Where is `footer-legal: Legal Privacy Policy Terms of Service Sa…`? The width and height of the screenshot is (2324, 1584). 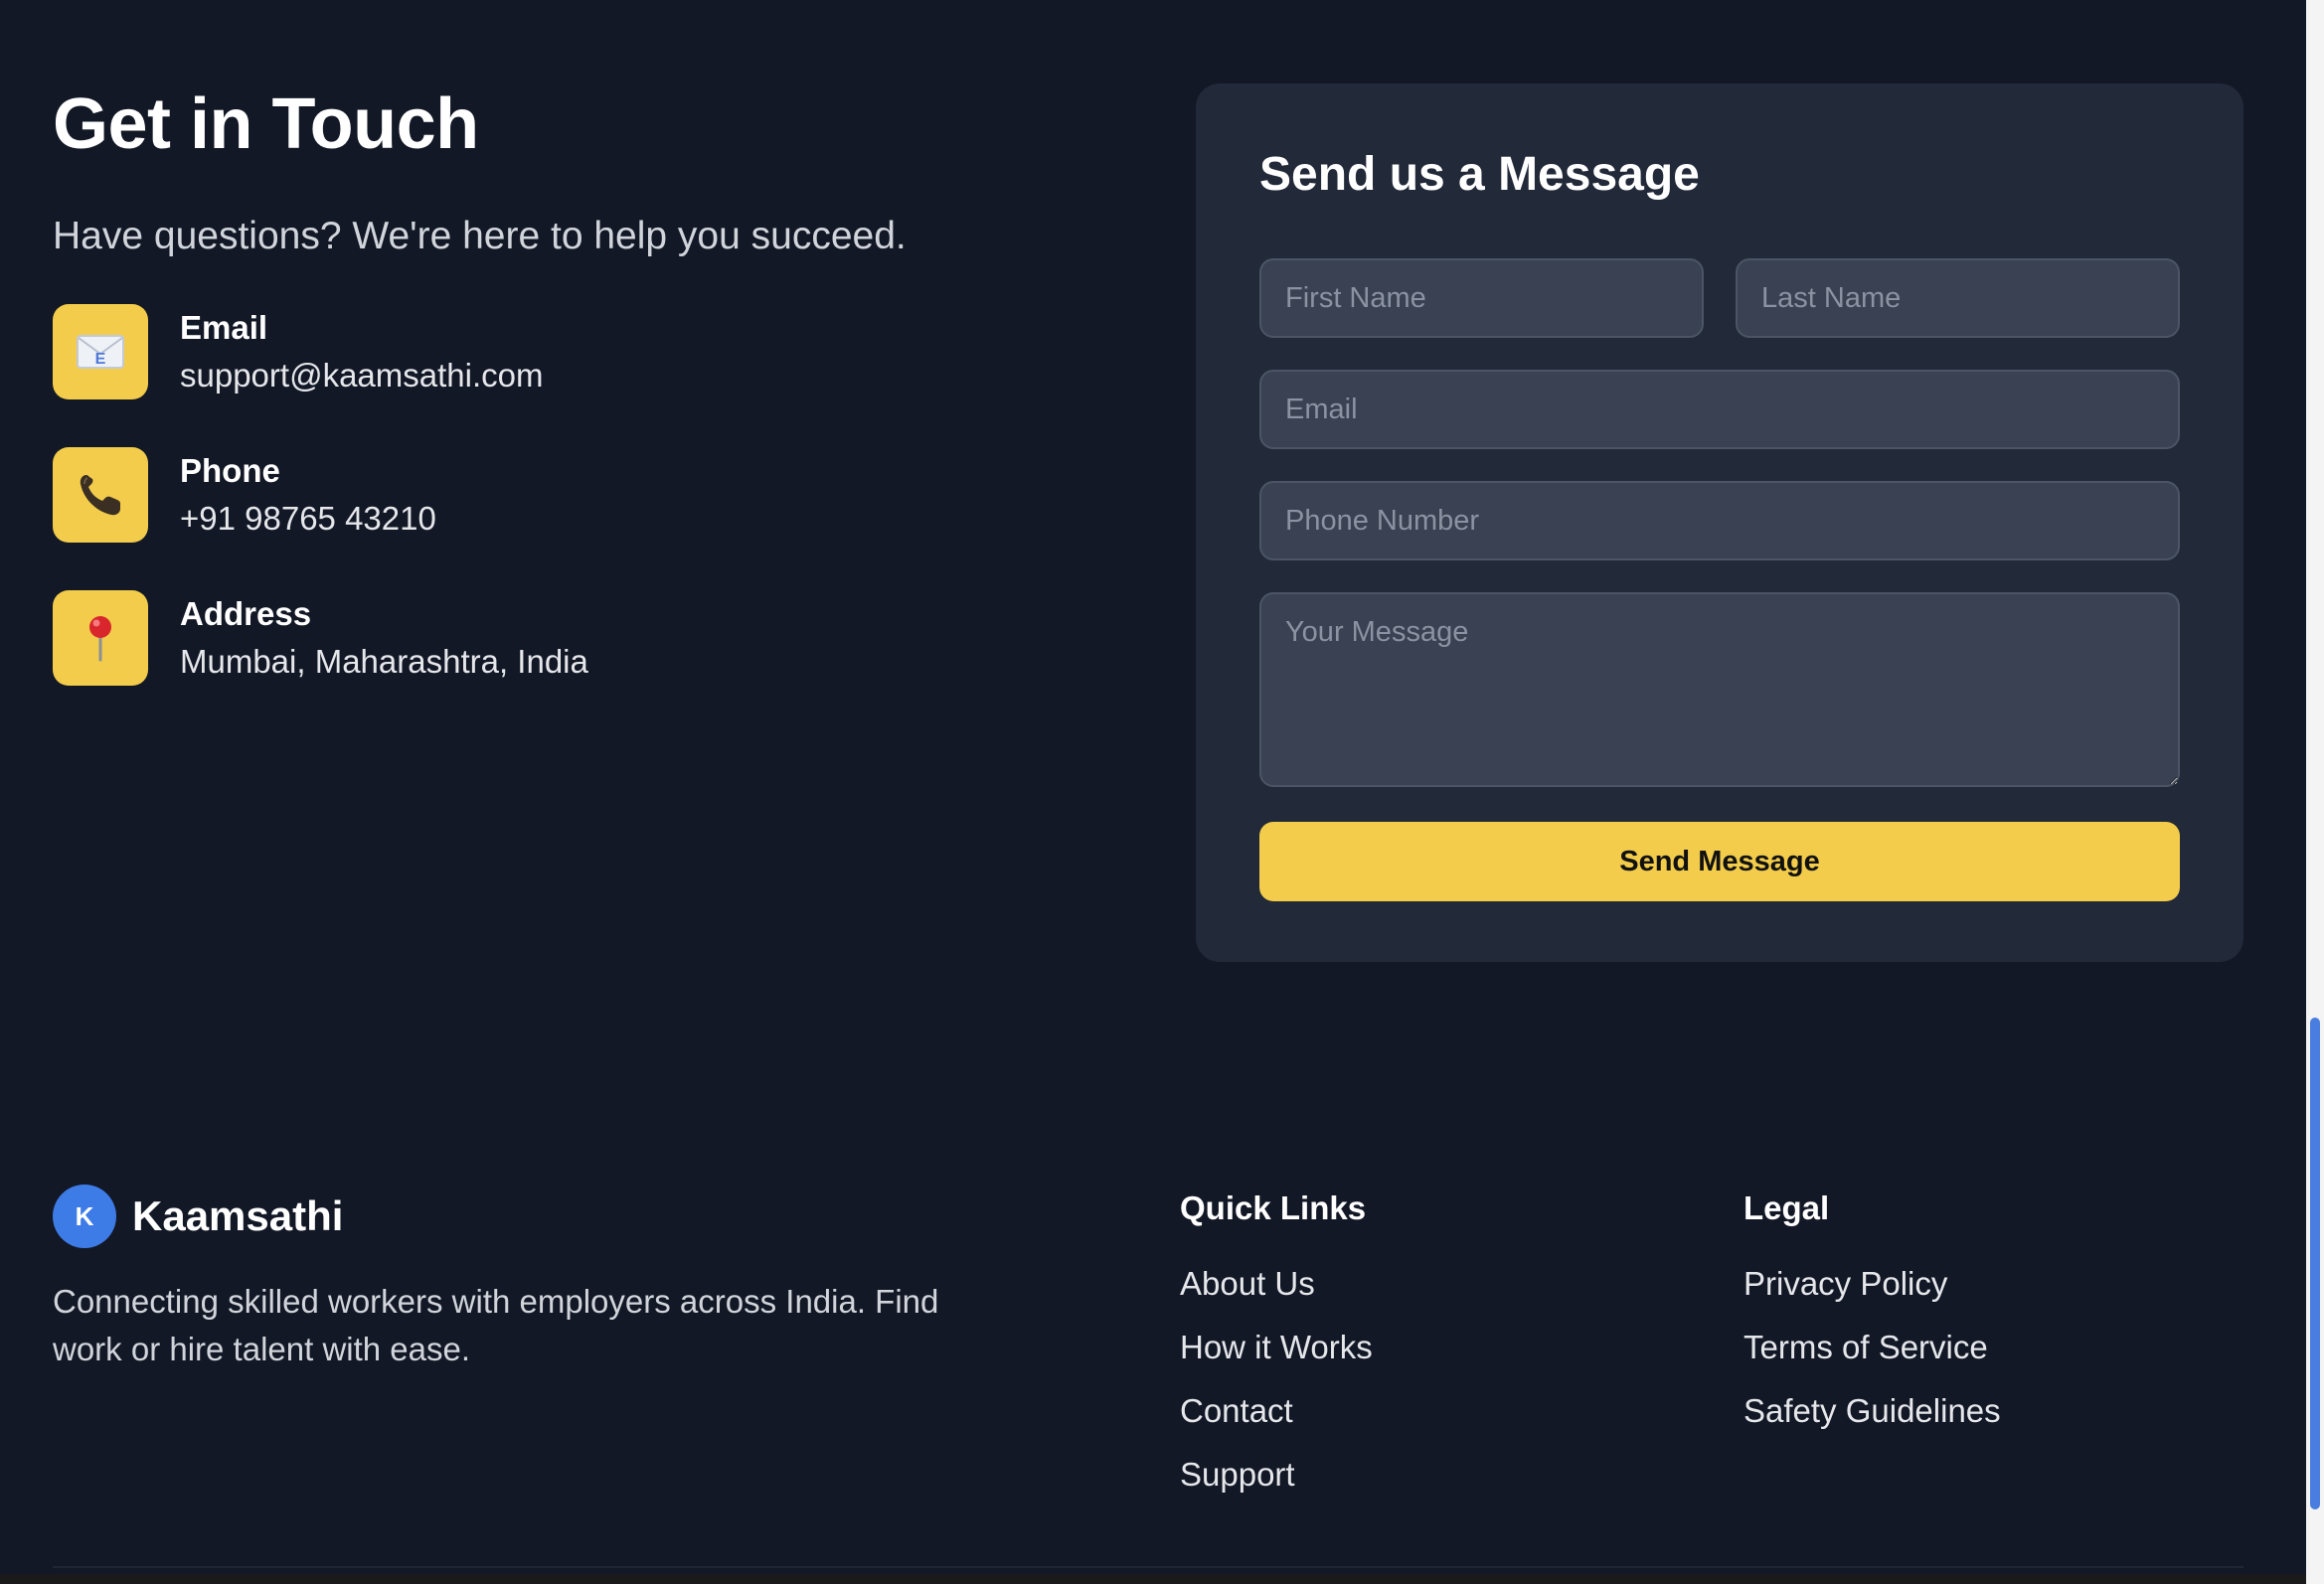
footer-legal: Legal Privacy Policy Terms of Service Sa… is located at coordinates (1872, 1320).